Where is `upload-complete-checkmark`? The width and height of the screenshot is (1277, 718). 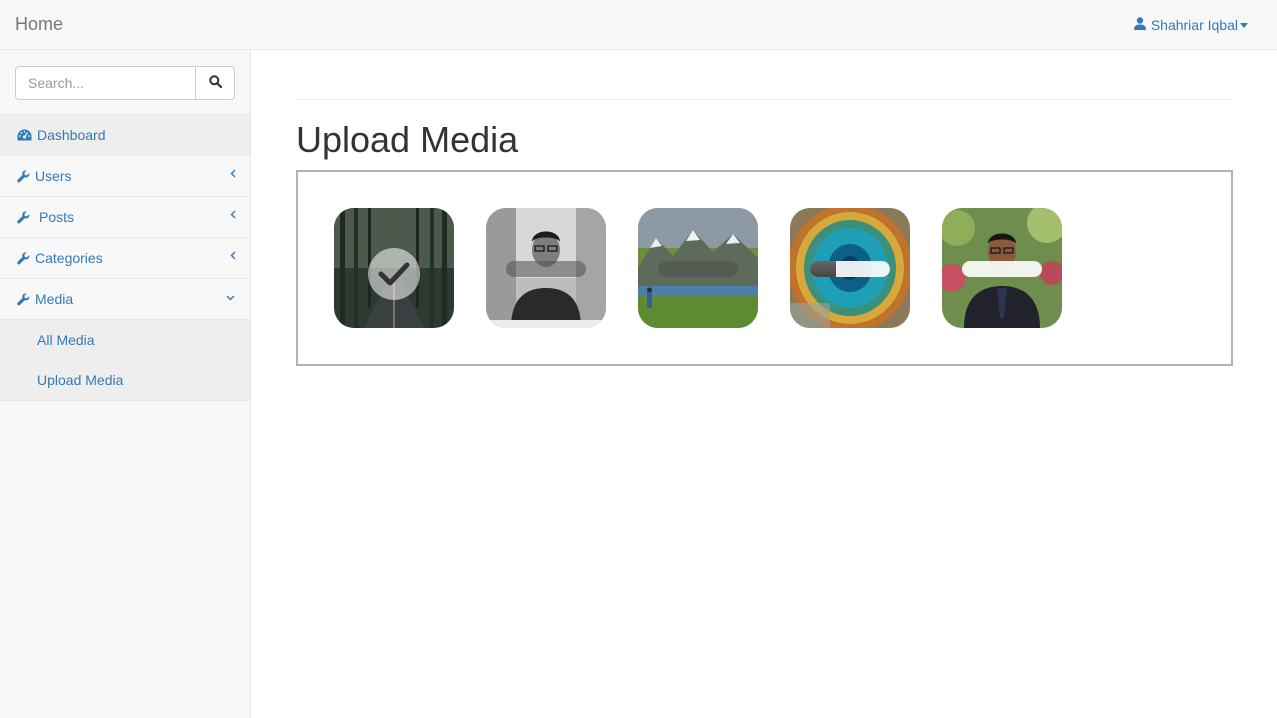 upload-complete-checkmark is located at coordinates (394, 274).